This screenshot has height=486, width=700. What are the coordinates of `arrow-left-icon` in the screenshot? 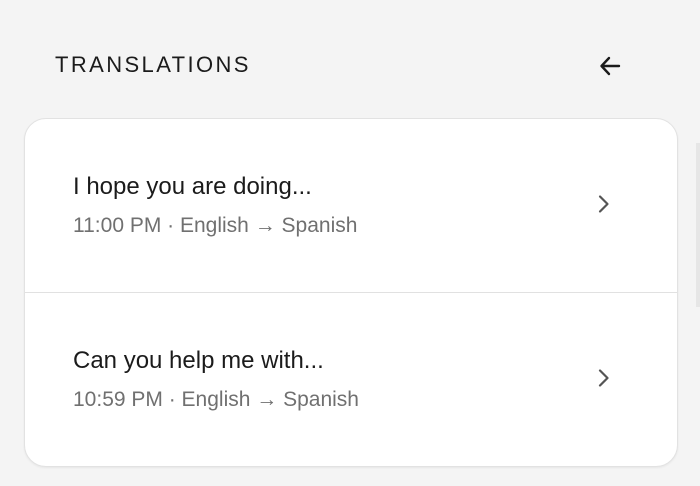 It's located at (610, 66).